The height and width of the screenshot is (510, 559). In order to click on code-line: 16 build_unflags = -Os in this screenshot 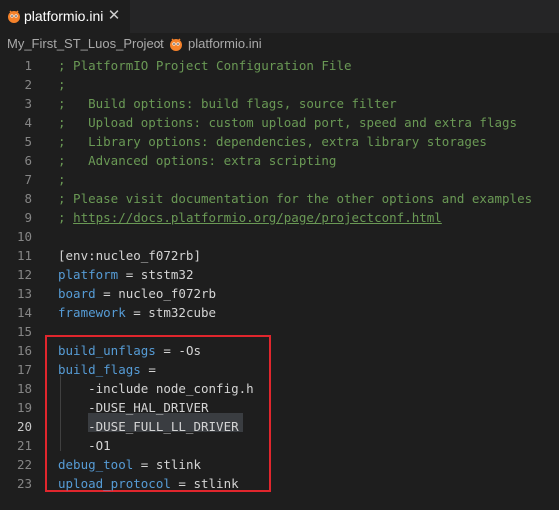, I will do `click(279, 350)`.